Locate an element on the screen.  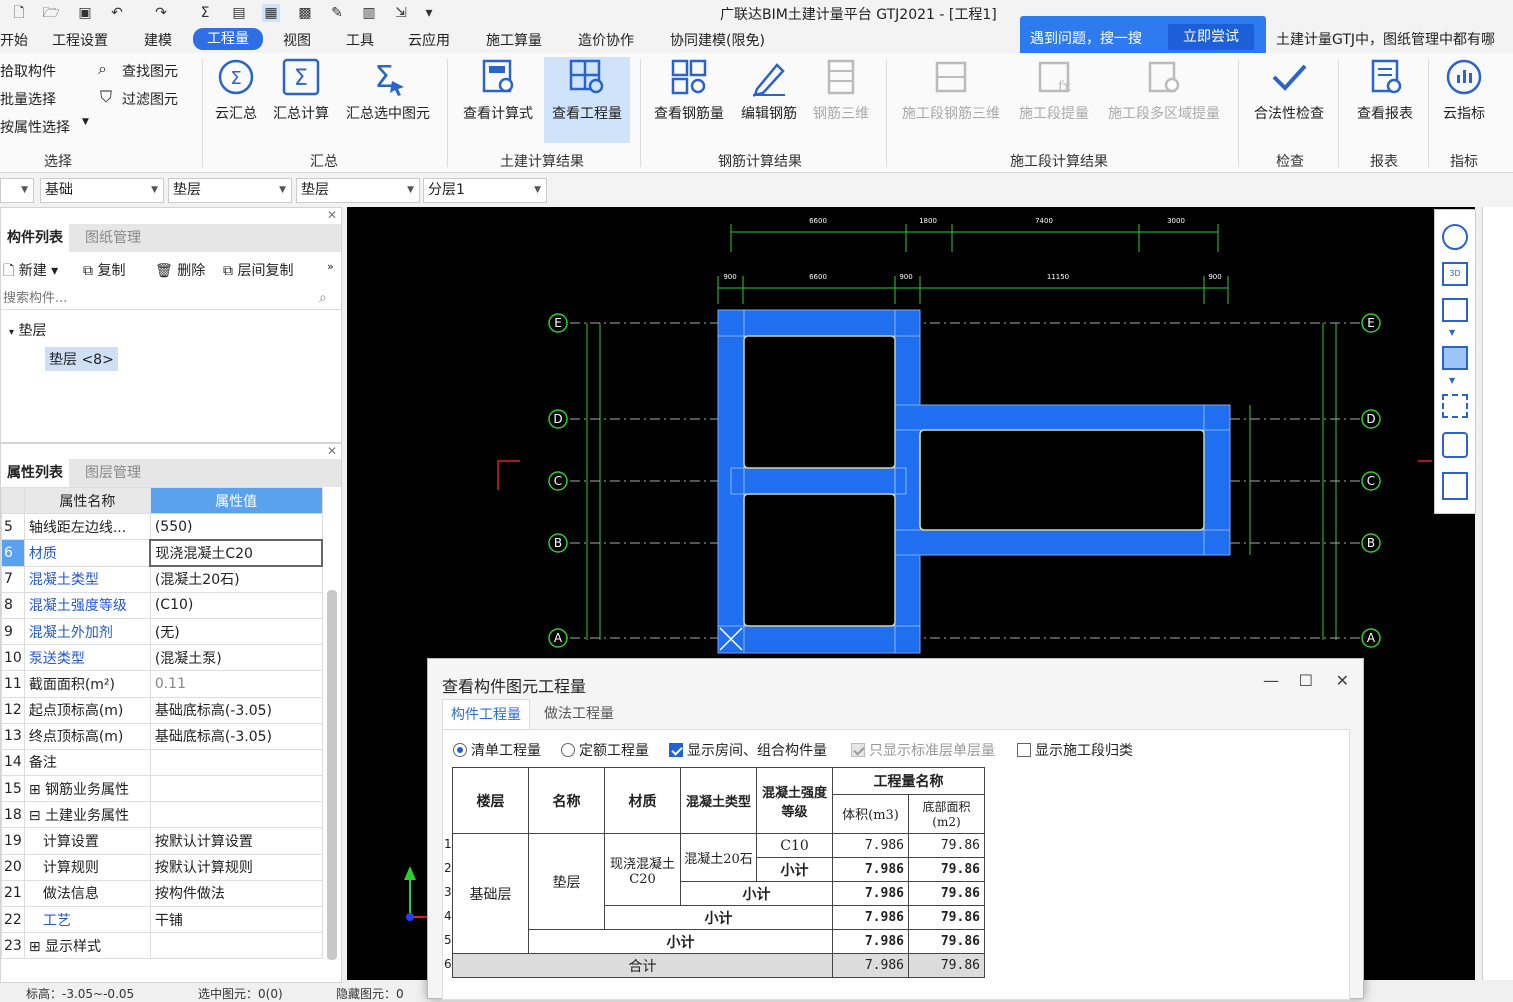
cloud-summary-button: Σ 云汇总 is located at coordinates (236, 90).